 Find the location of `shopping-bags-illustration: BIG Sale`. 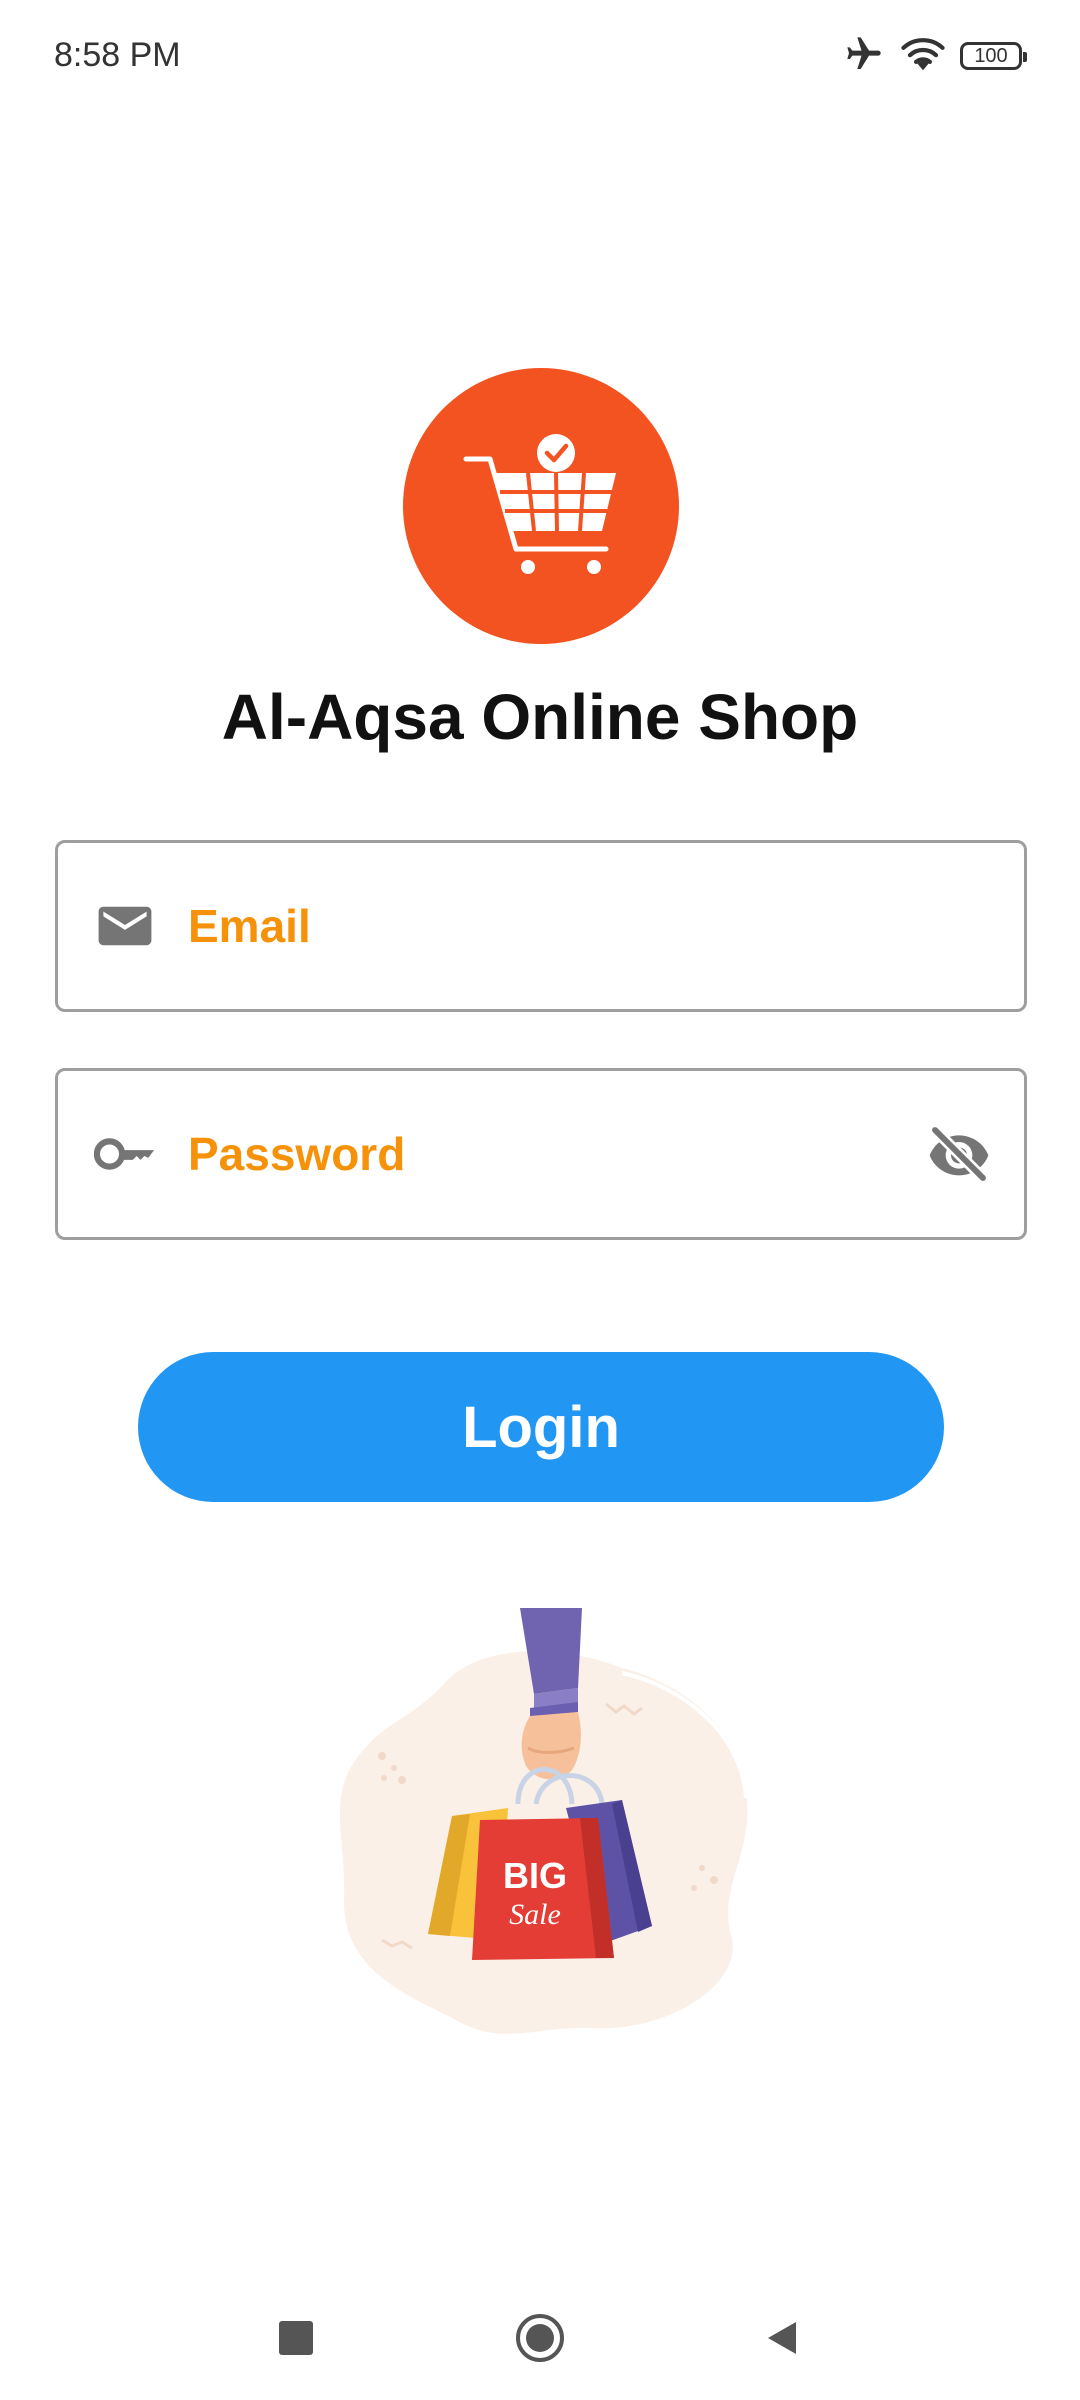

shopping-bags-illustration: BIG Sale is located at coordinates (542, 1828).